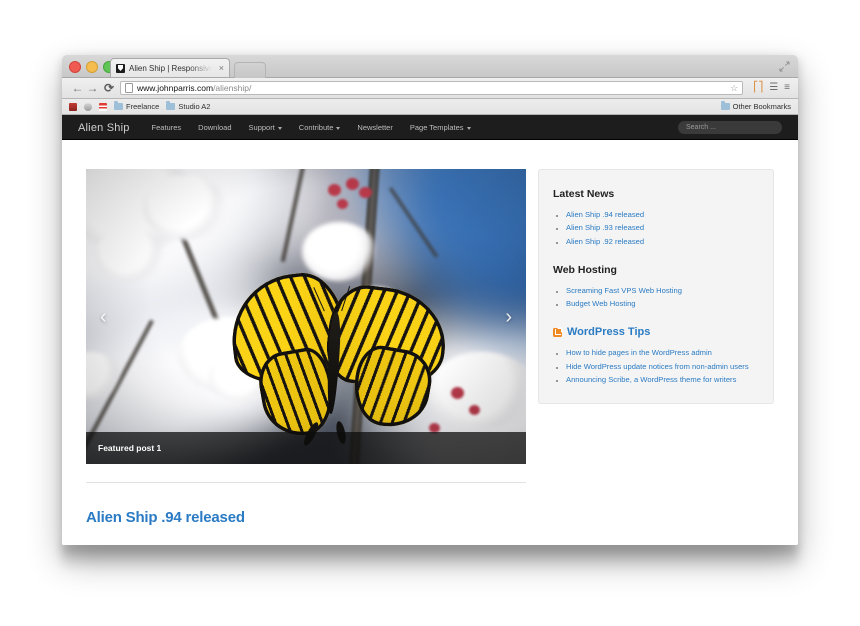 This screenshot has height=626, width=860. I want to click on address-bar-url: www.johnparris.com/alienship/, so click(194, 88).